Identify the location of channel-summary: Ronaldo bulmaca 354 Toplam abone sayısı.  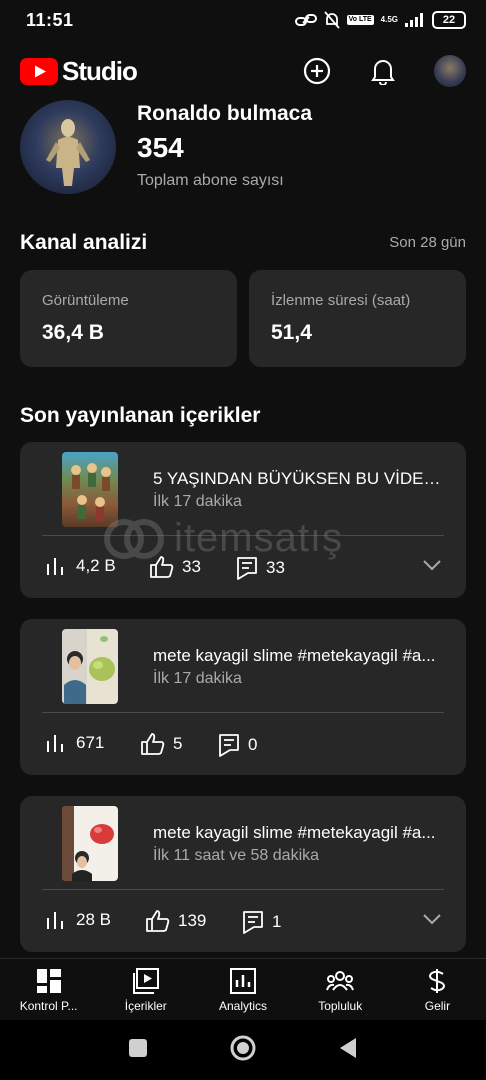
(243, 148).